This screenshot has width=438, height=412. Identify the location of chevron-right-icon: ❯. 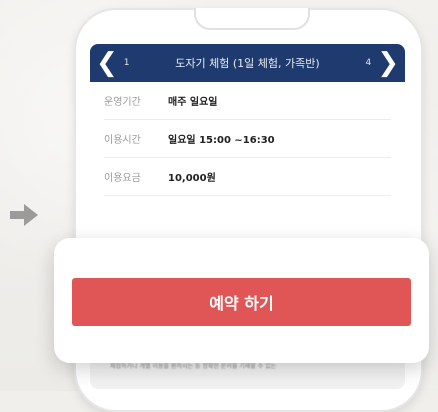
(388, 63).